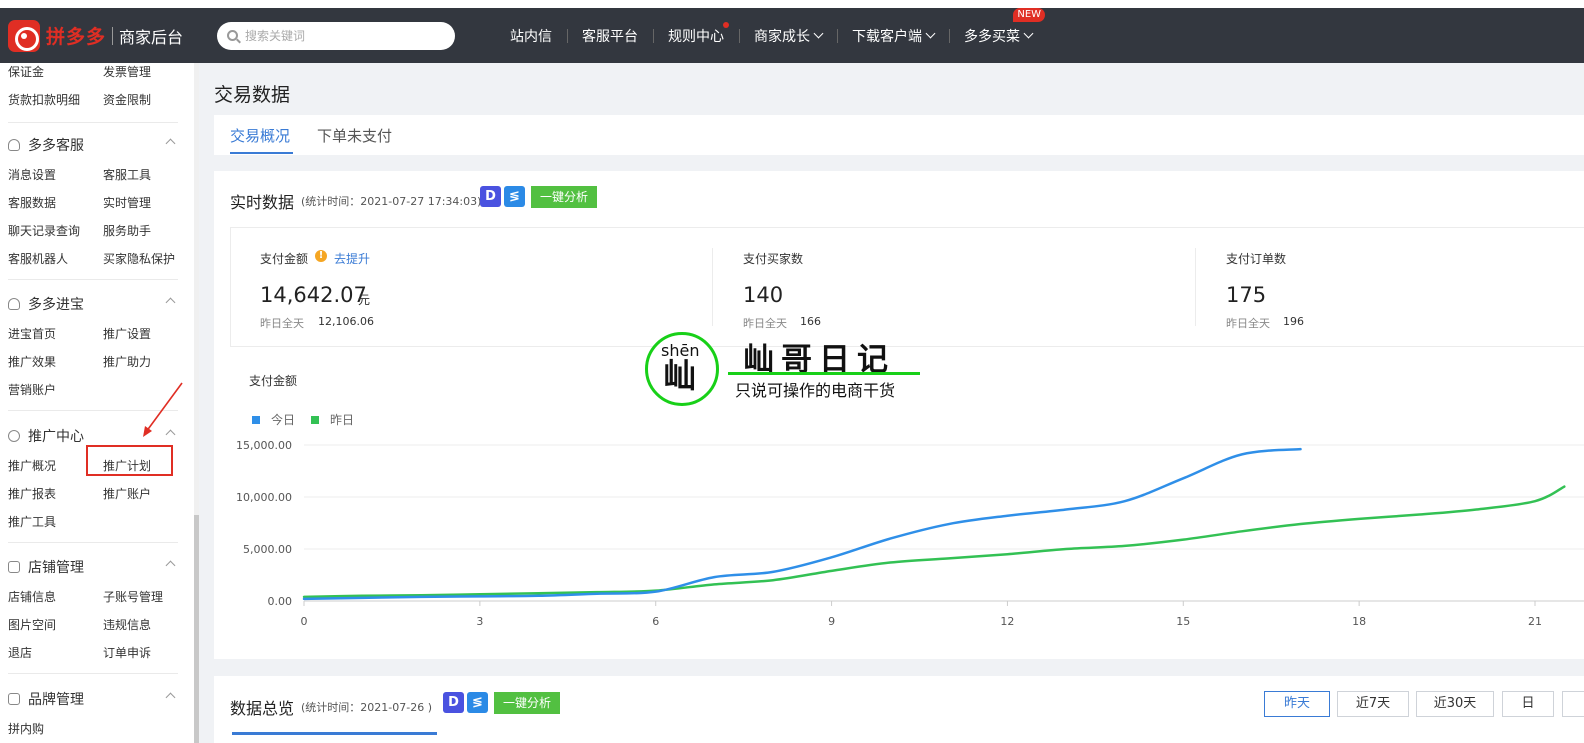 This screenshot has width=1584, height=743. What do you see at coordinates (32, 493) in the screenshot?
I see `sidebar-item: 推广报表` at bounding box center [32, 493].